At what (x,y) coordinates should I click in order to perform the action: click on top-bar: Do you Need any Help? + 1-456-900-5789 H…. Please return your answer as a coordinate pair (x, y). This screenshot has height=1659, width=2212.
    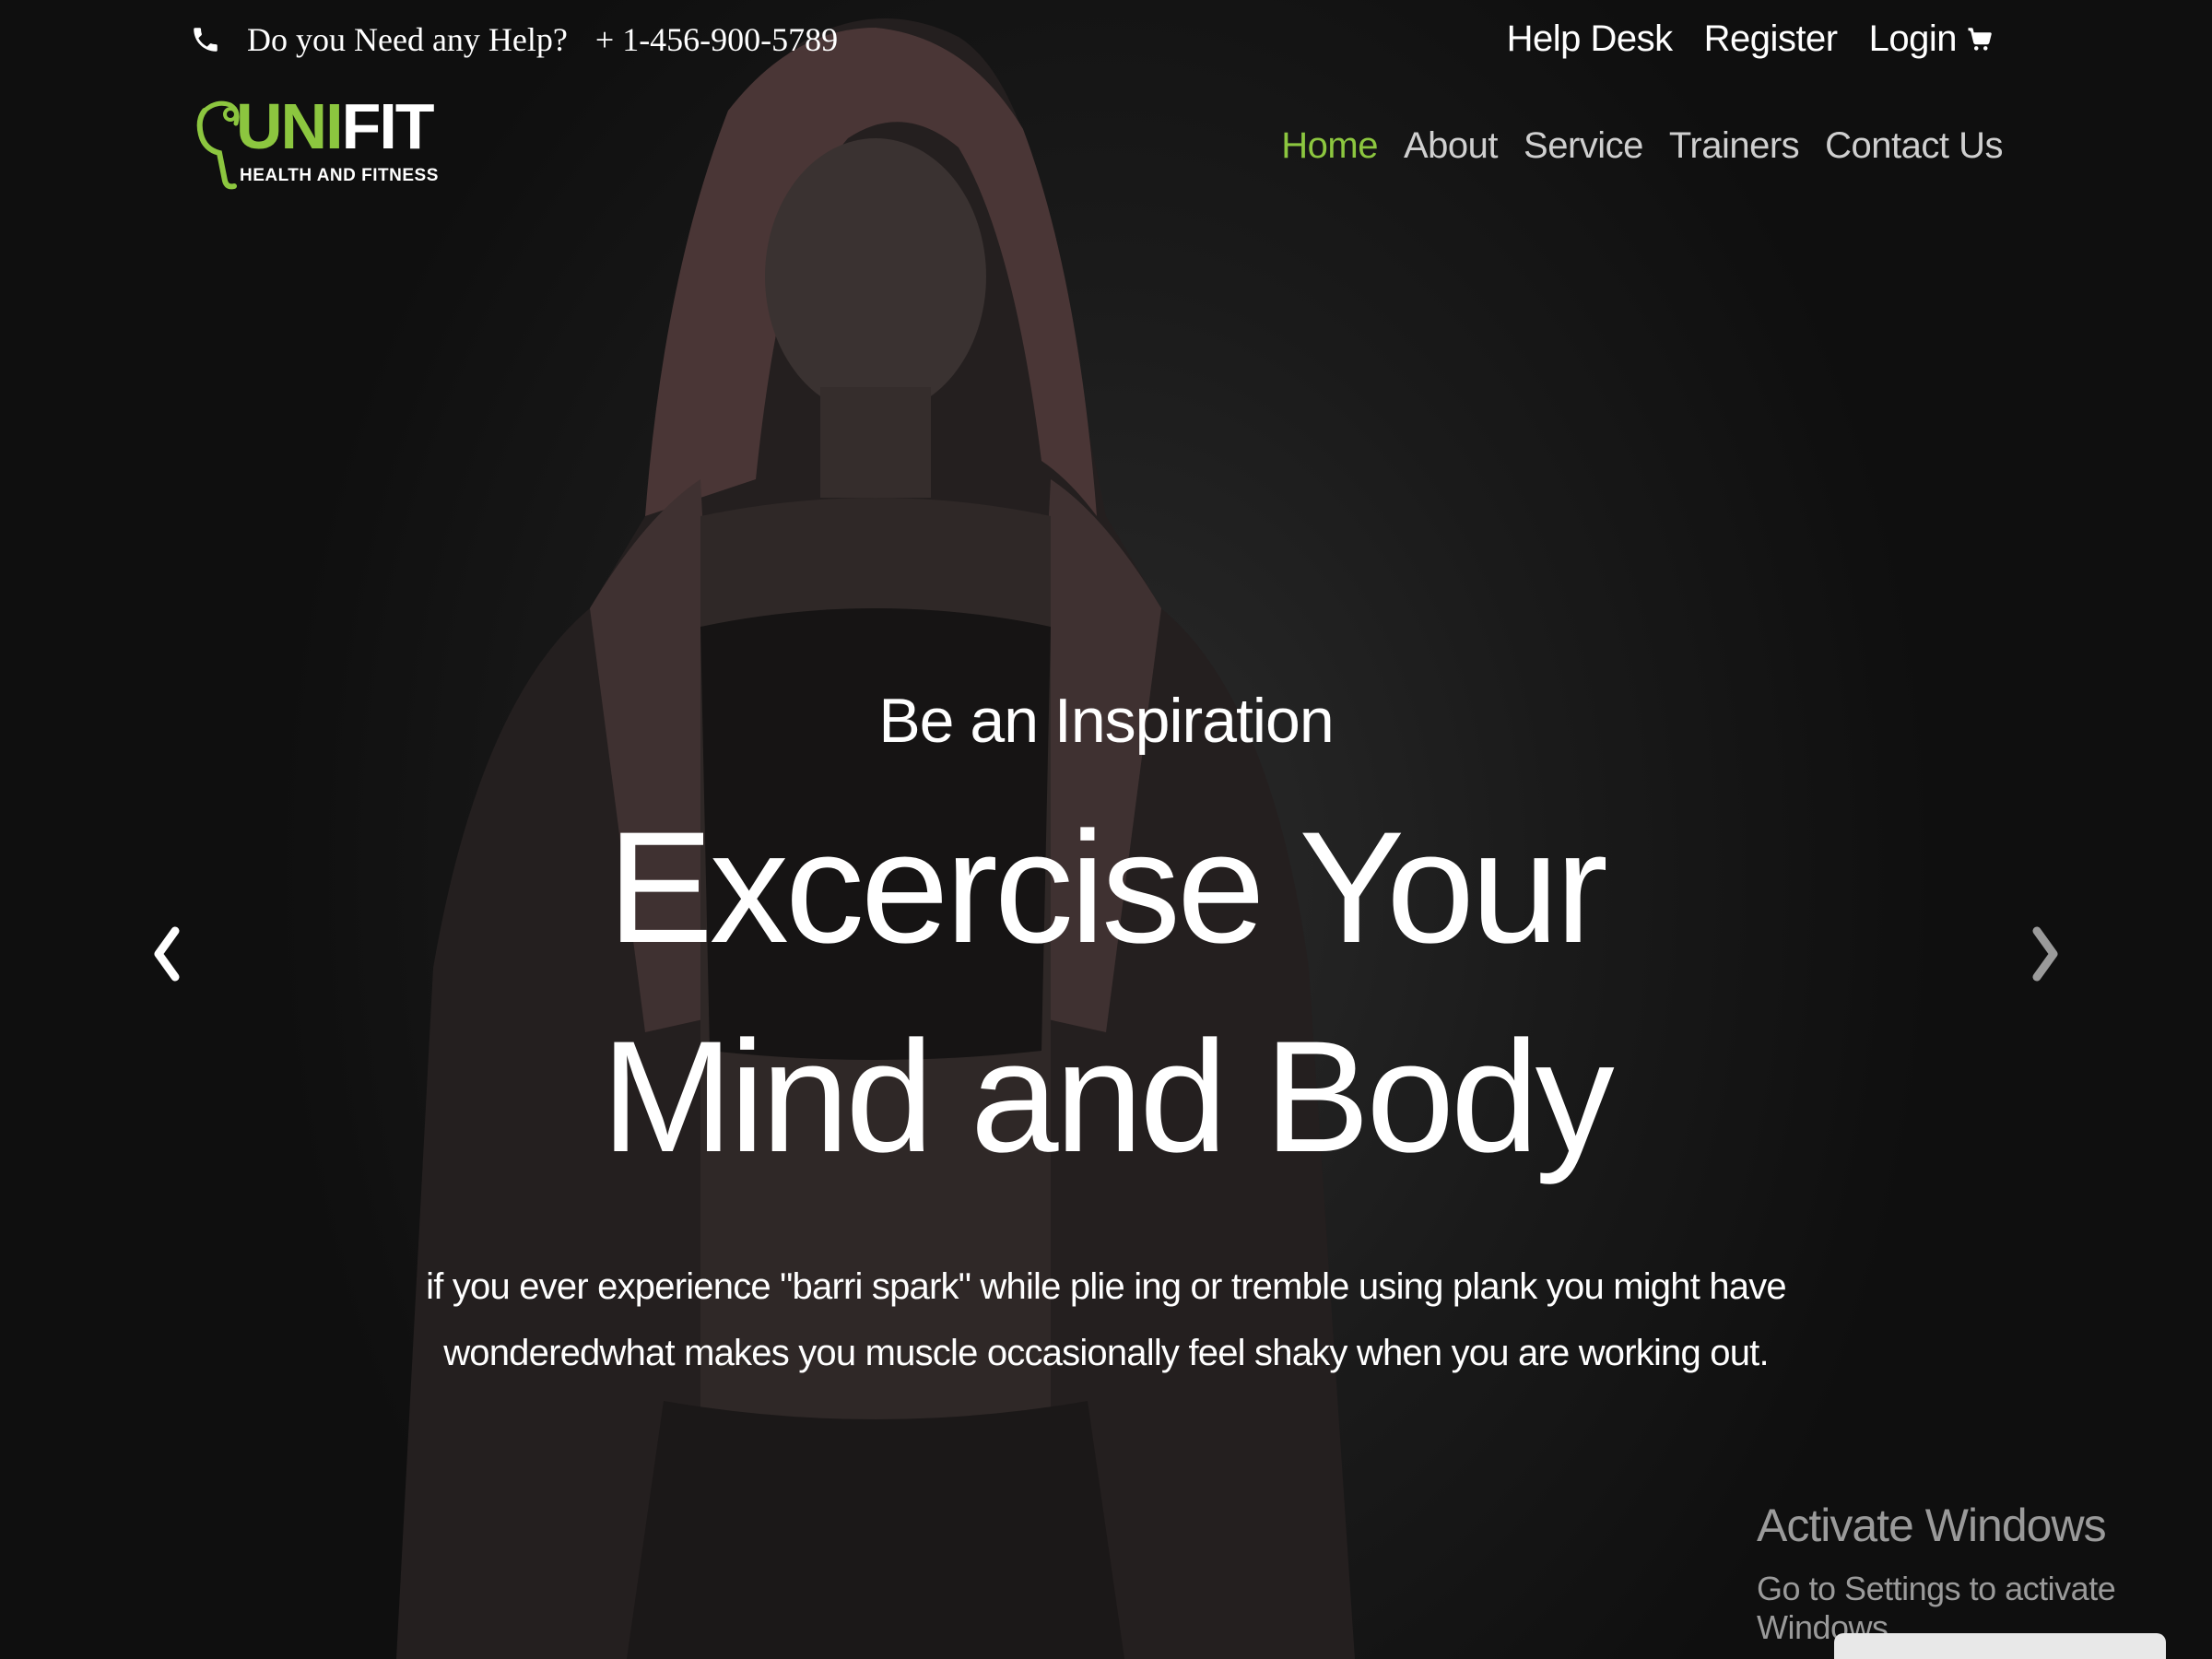
    Looking at the image, I should click on (1106, 41).